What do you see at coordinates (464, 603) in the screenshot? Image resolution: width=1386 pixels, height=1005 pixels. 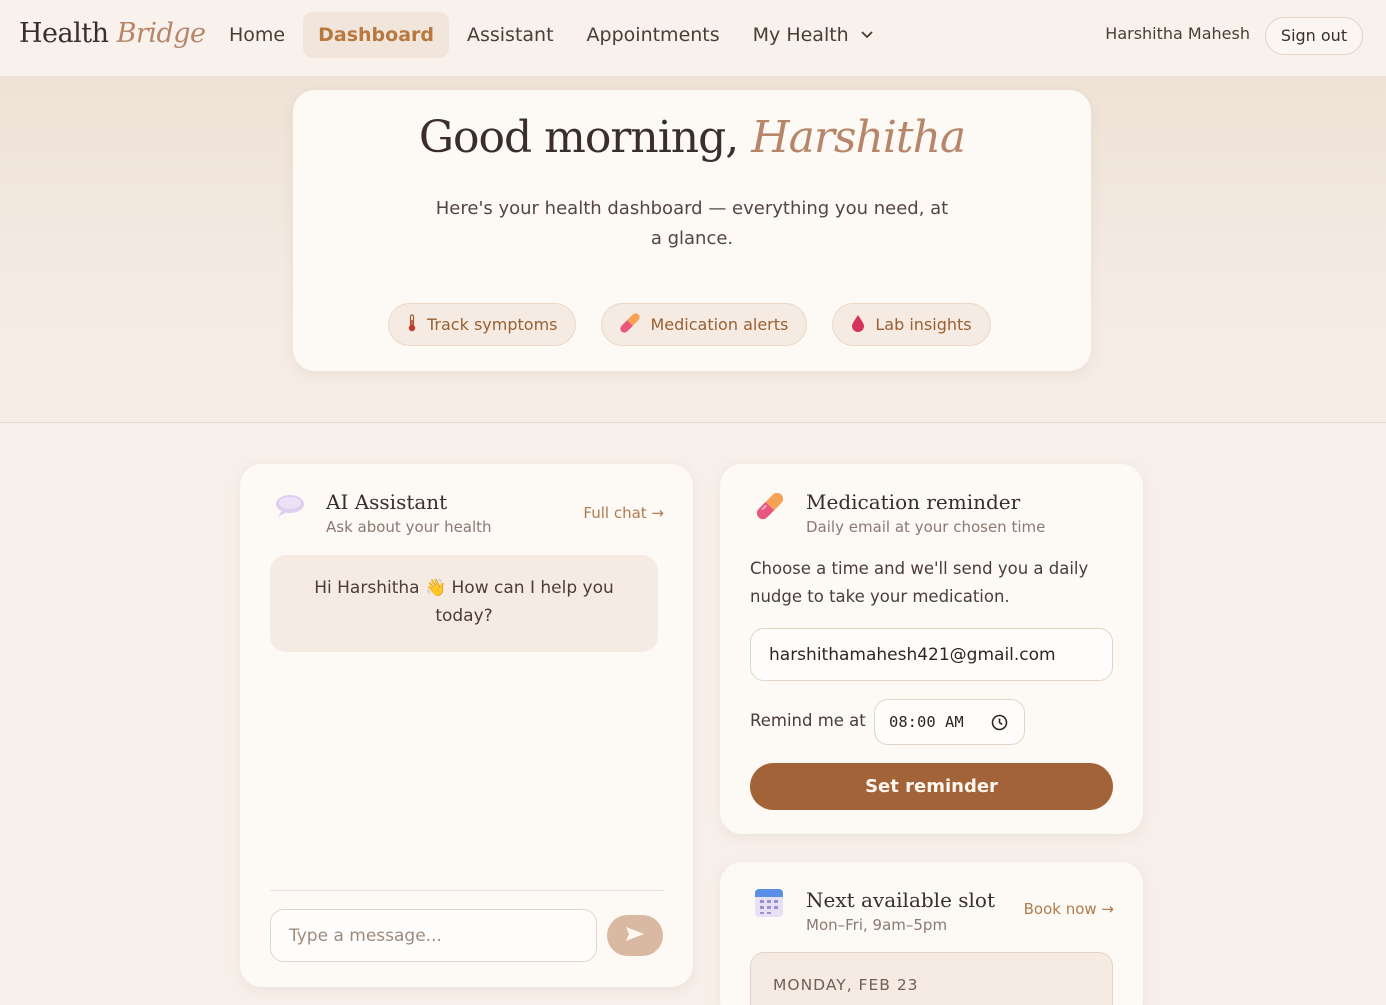 I see `assistant-greeting-message: Hi Harshitha 👋 How can I help you today?` at bounding box center [464, 603].